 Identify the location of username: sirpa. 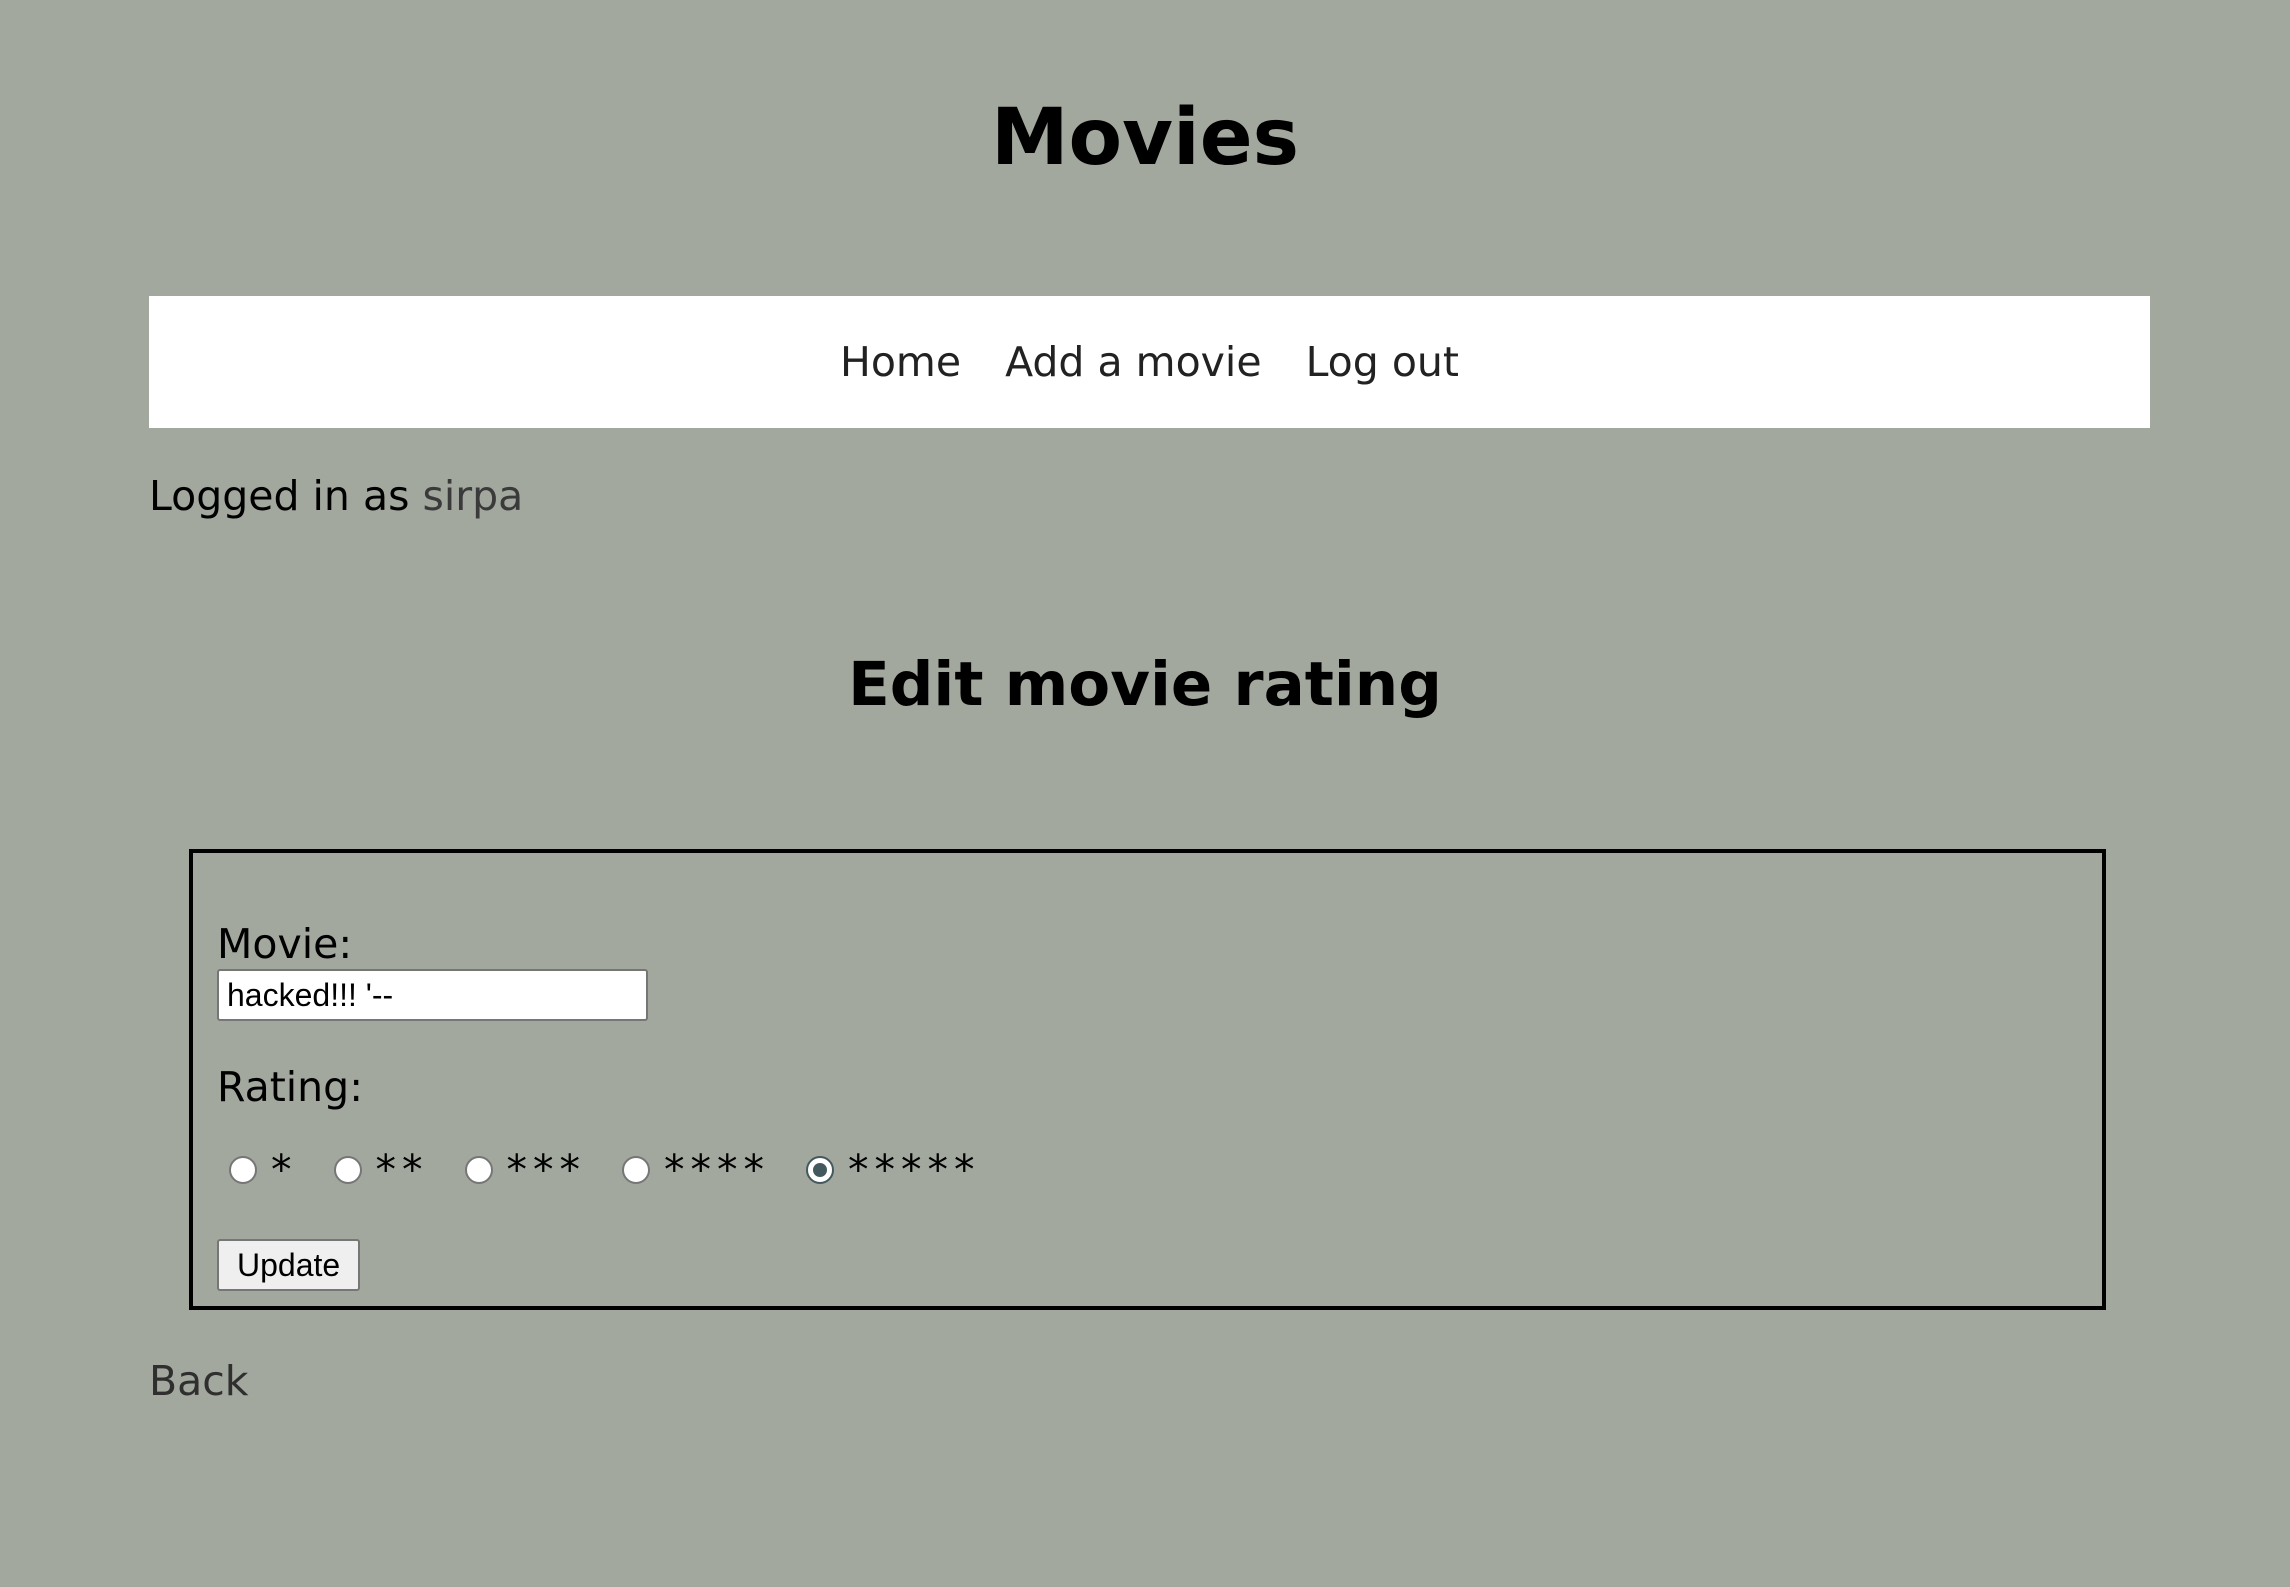
(473, 496).